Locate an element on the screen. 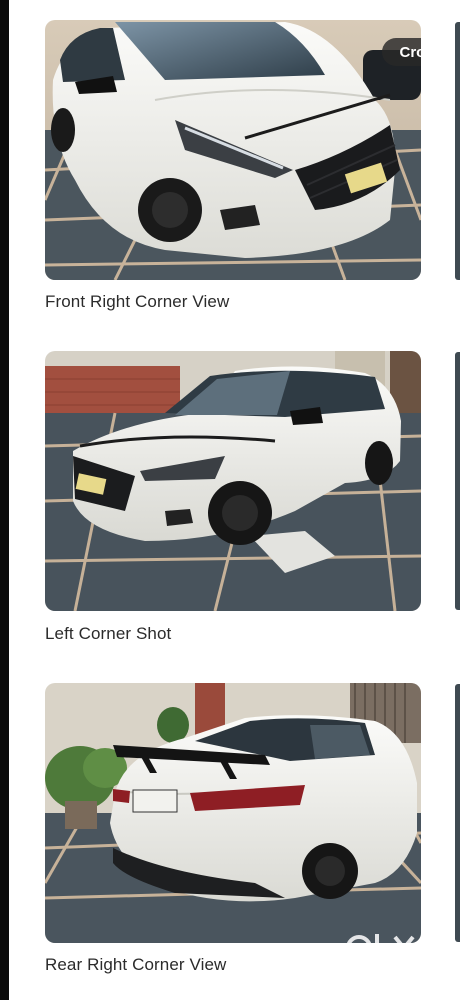 This screenshot has height=1000, width=460. left-edge-bar is located at coordinates (4, 500).